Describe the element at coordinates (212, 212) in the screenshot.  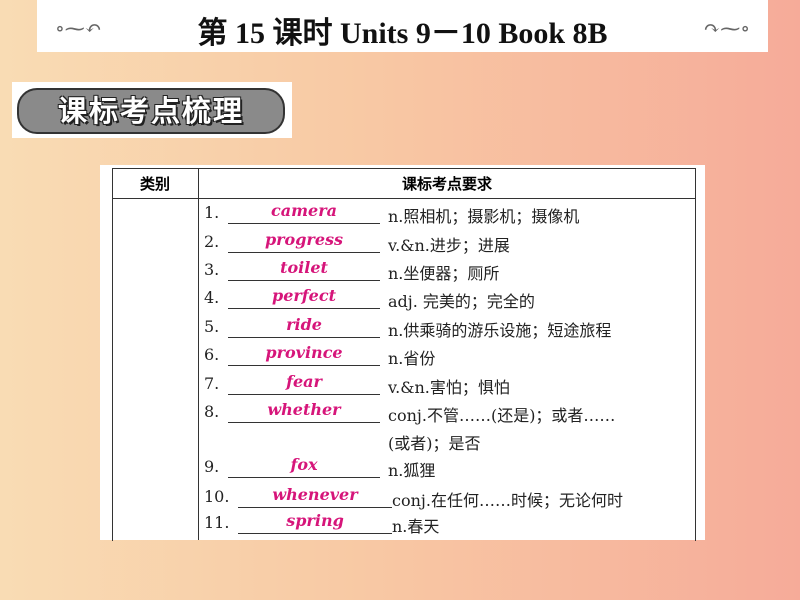
I see `item-number: 1.` at that location.